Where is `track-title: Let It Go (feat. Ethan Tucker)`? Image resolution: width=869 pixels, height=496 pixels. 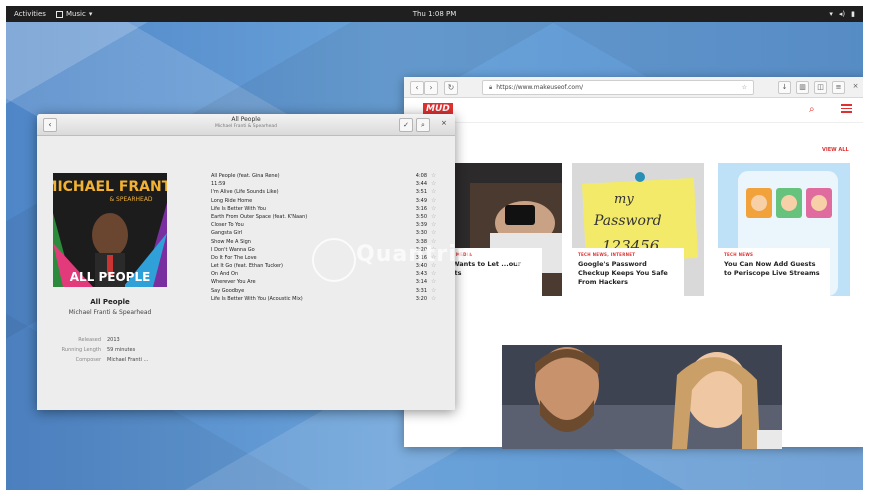 track-title: Let It Go (feat. Ethan Tucker) is located at coordinates (247, 266).